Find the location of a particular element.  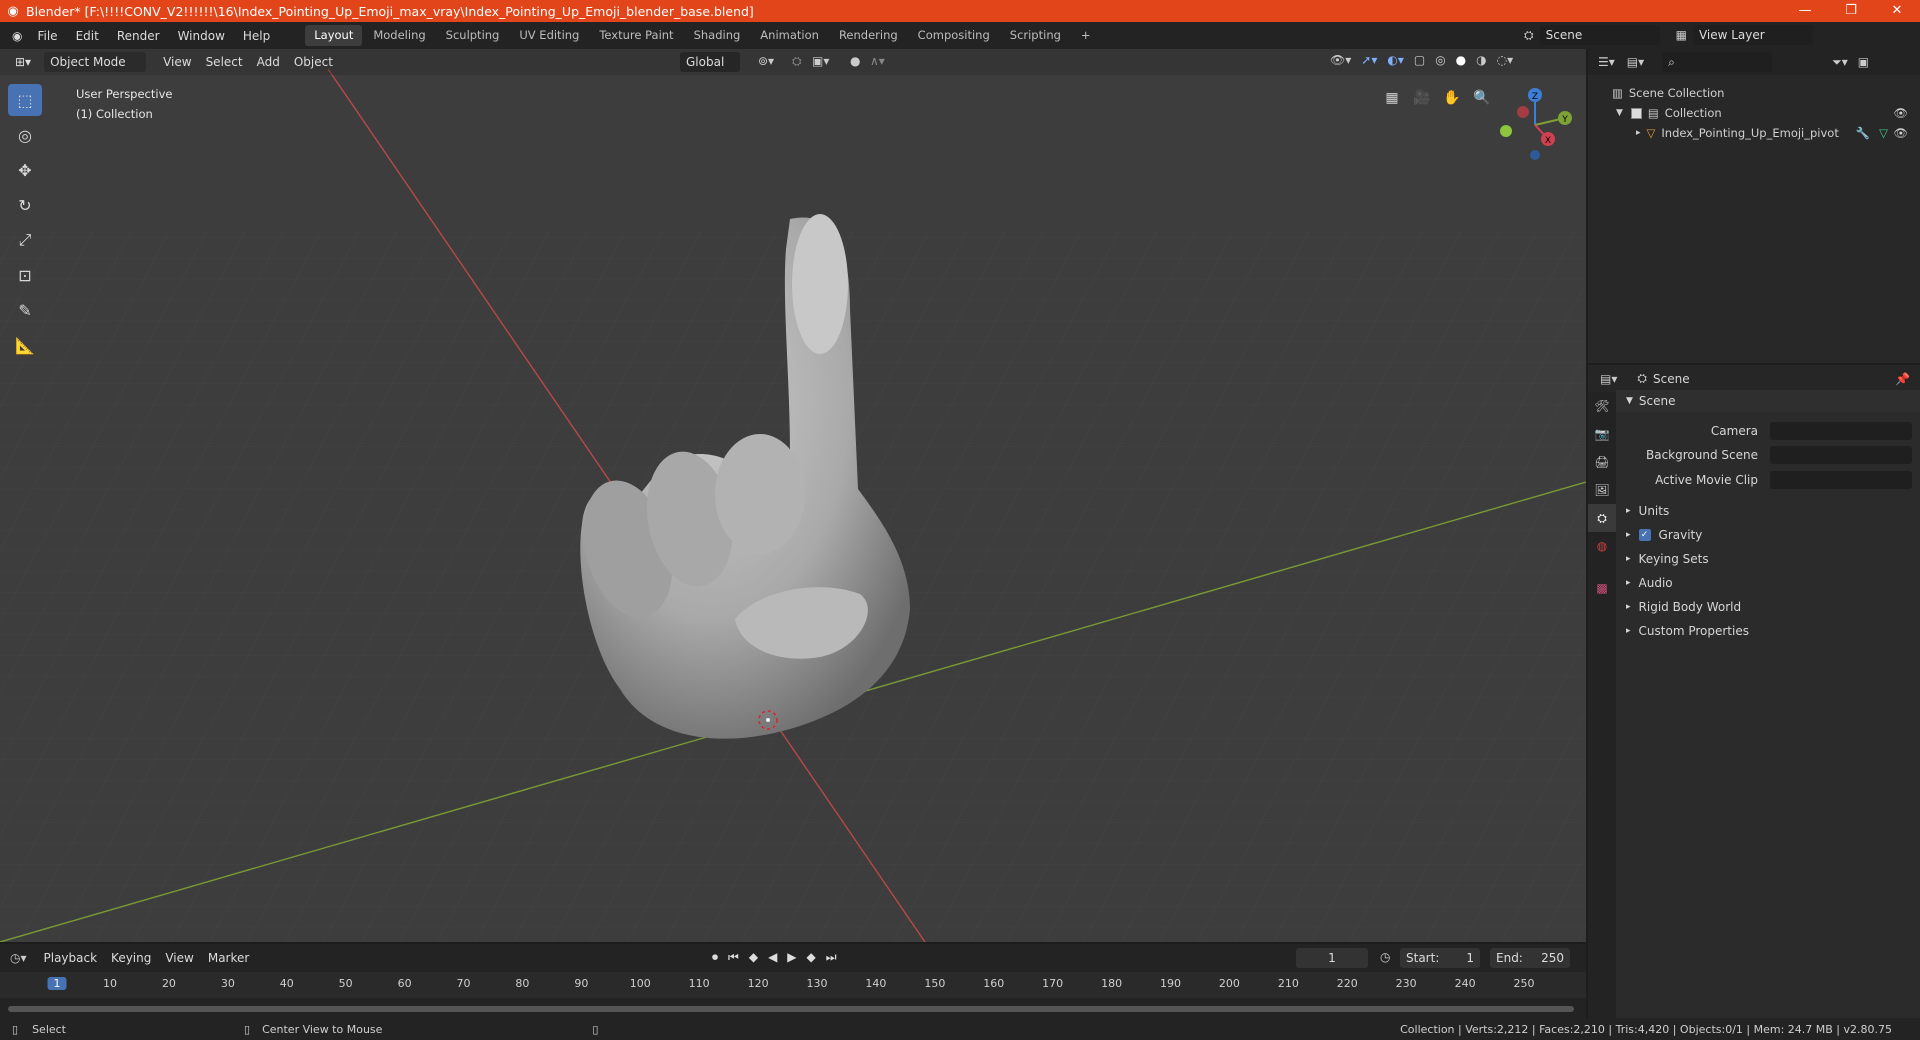

audio-panel: ▸ Audio is located at coordinates (1768, 583).